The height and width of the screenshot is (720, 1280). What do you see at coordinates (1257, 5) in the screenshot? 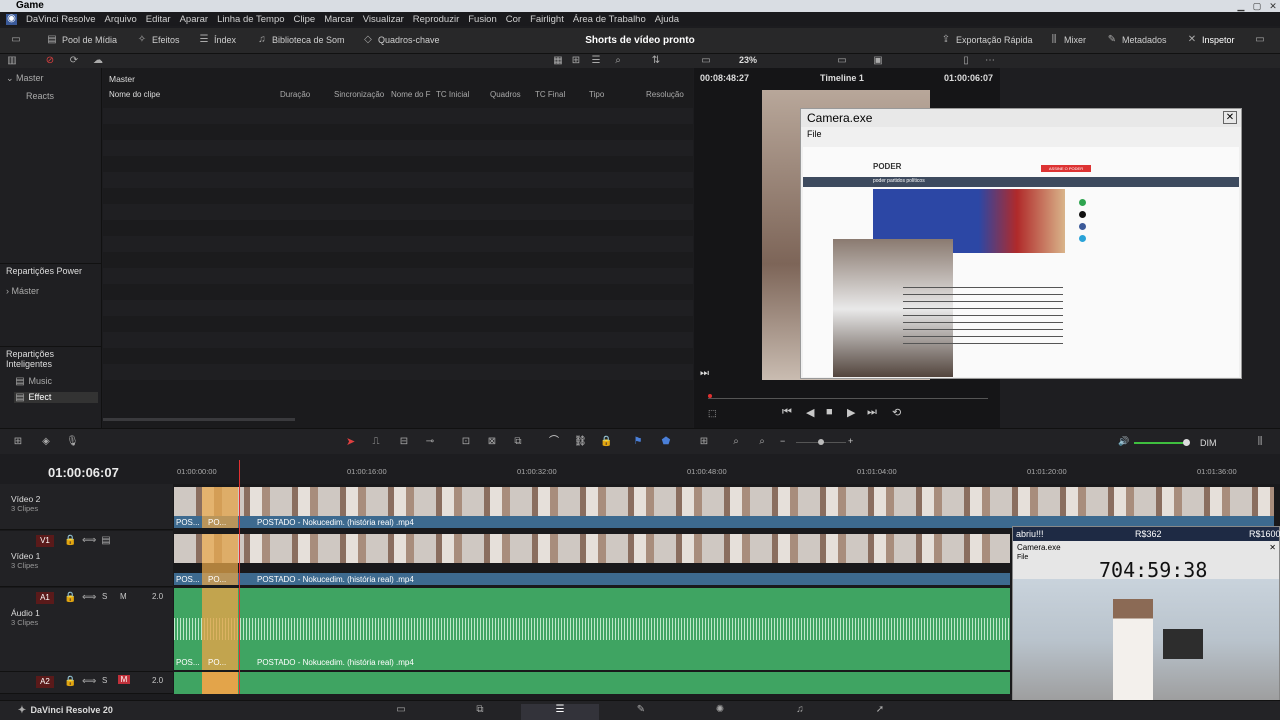
I see `maximize-button: ▢` at bounding box center [1257, 5].